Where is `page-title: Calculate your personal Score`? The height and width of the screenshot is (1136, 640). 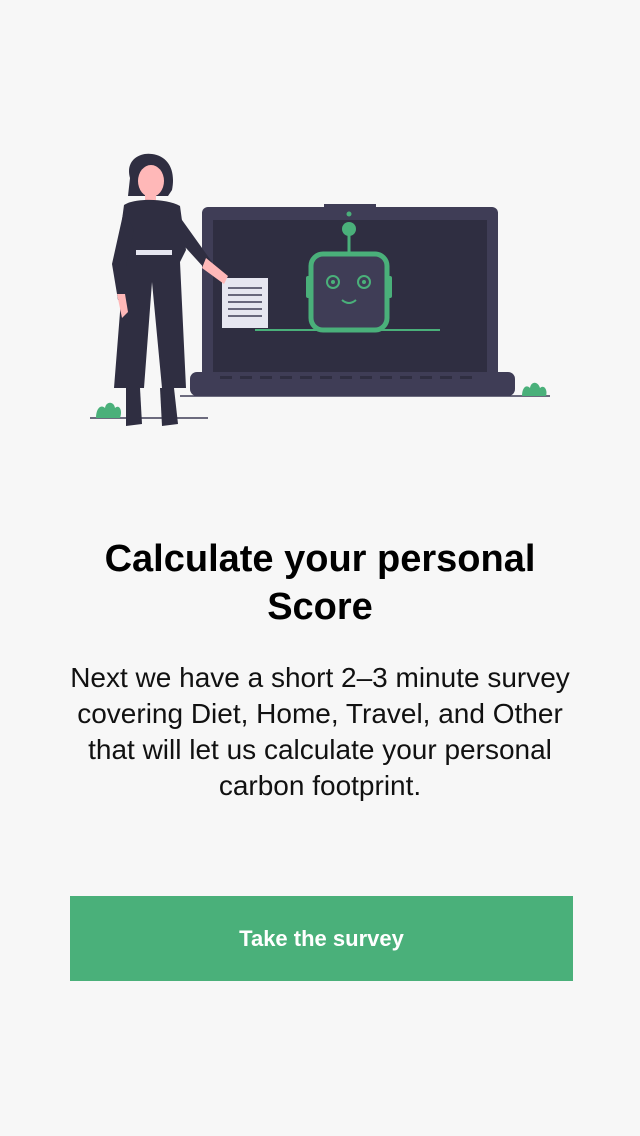 page-title: Calculate your personal Score is located at coordinates (320, 583).